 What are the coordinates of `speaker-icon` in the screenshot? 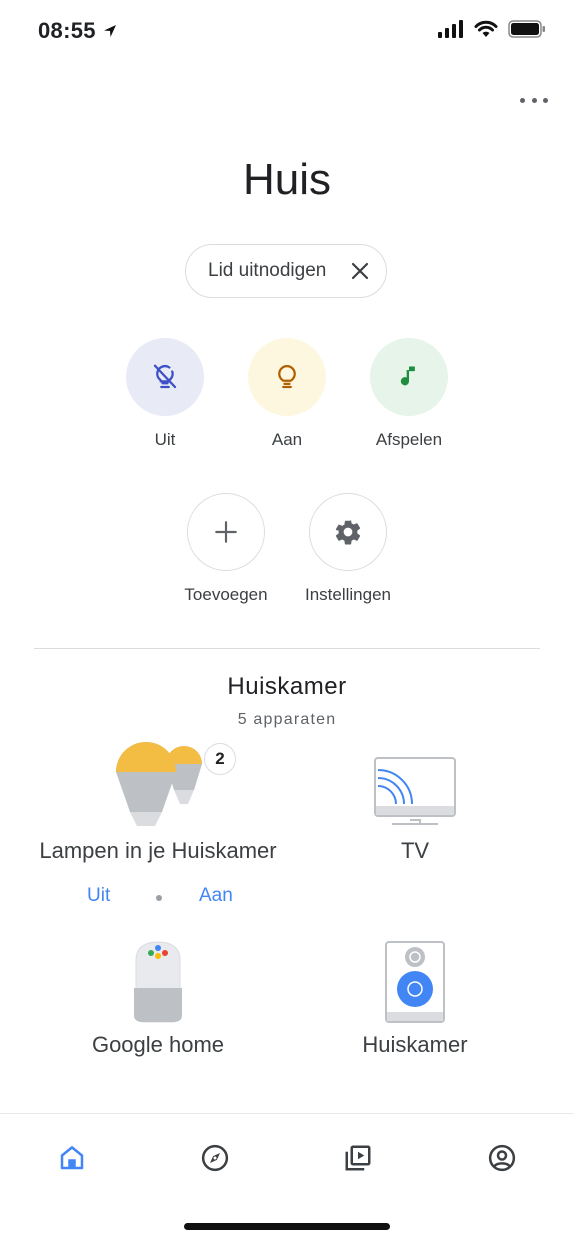 It's located at (415, 982).